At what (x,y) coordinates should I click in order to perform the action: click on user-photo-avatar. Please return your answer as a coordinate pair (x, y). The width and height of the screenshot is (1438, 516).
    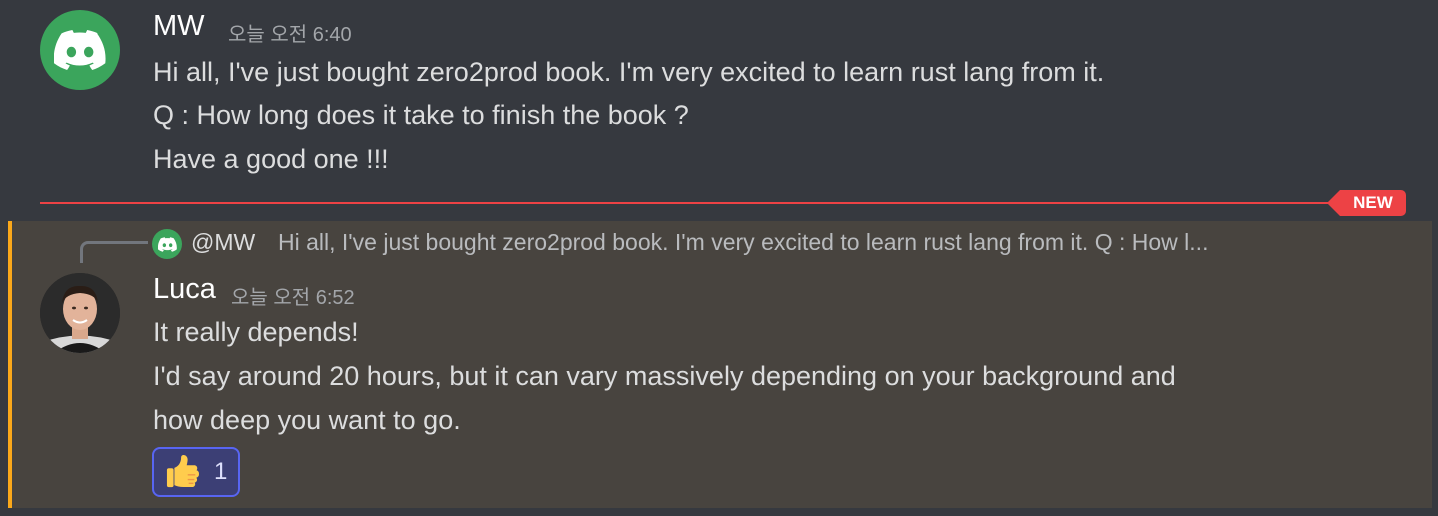
    Looking at the image, I should click on (80, 313).